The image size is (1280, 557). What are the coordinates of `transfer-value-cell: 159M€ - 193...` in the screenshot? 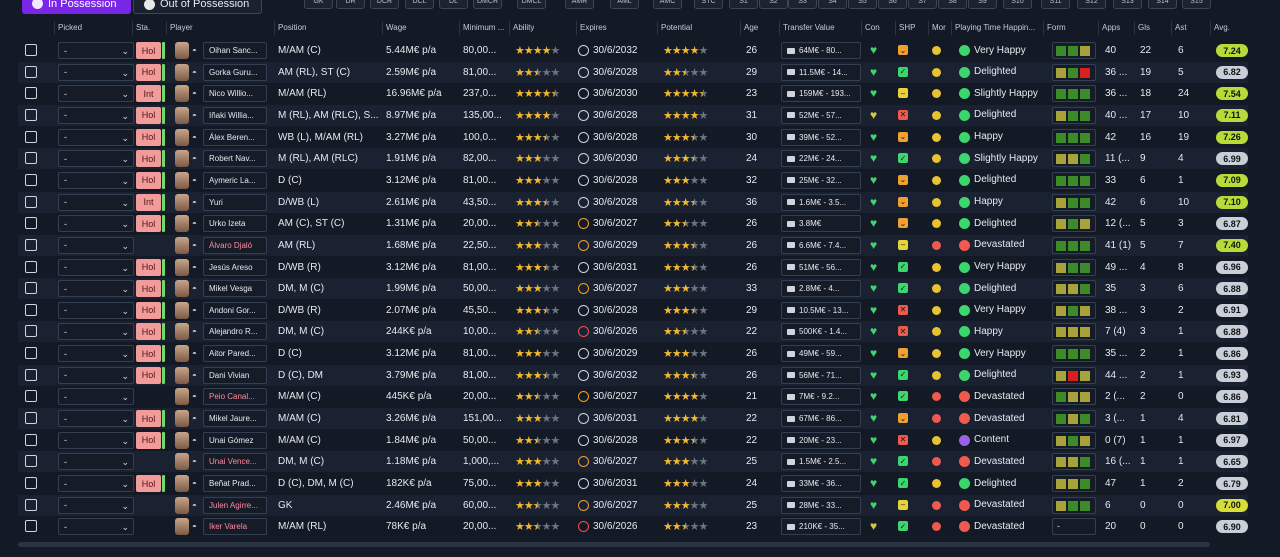 It's located at (821, 94).